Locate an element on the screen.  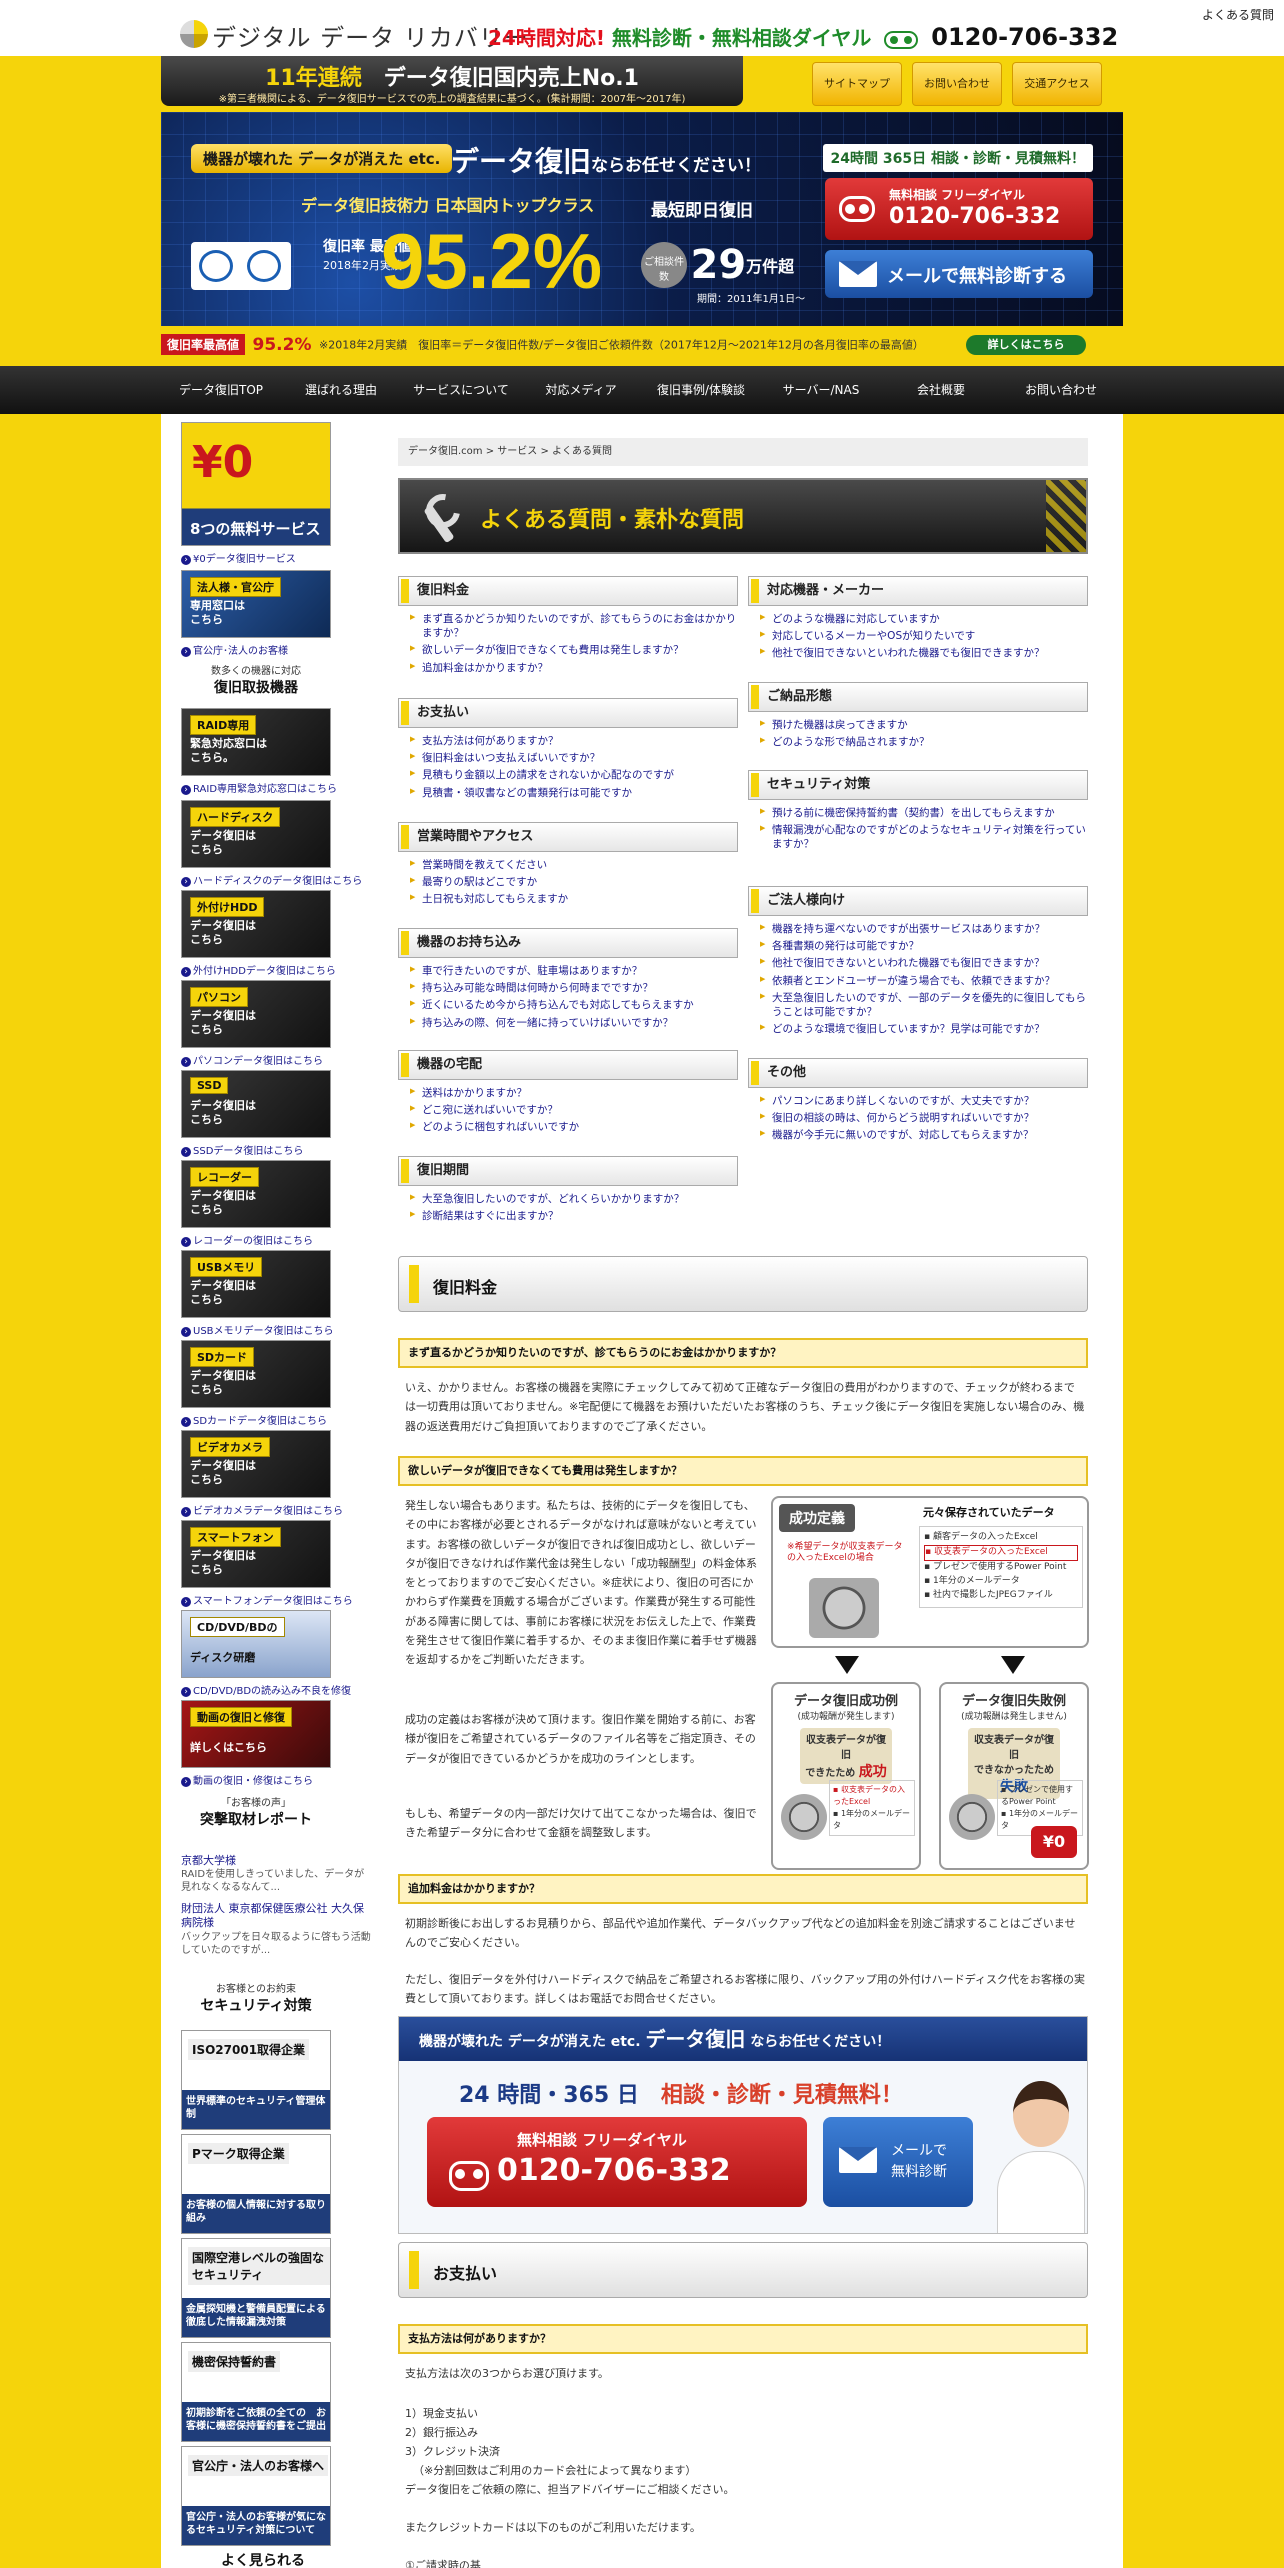
contact-link: お問い合わせ is located at coordinates (957, 84).